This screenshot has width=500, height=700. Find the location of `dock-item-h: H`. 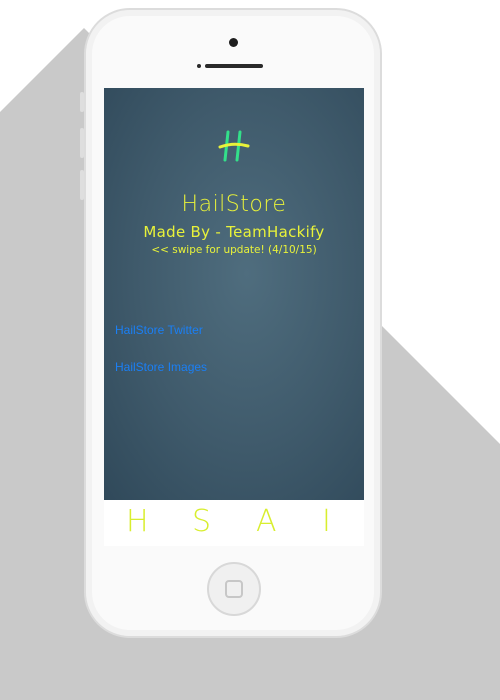

dock-item-h: H is located at coordinates (137, 521).